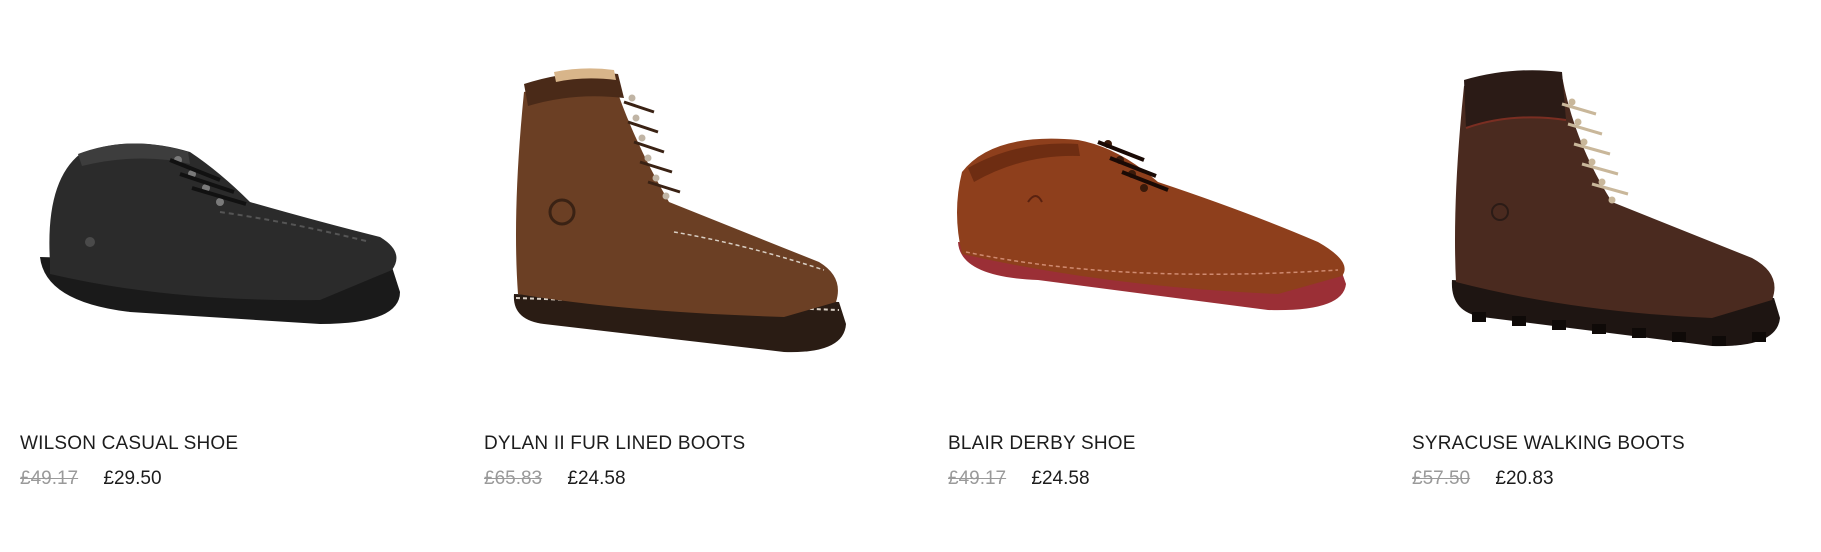  I want to click on brown-boot-image, so click(679, 210).